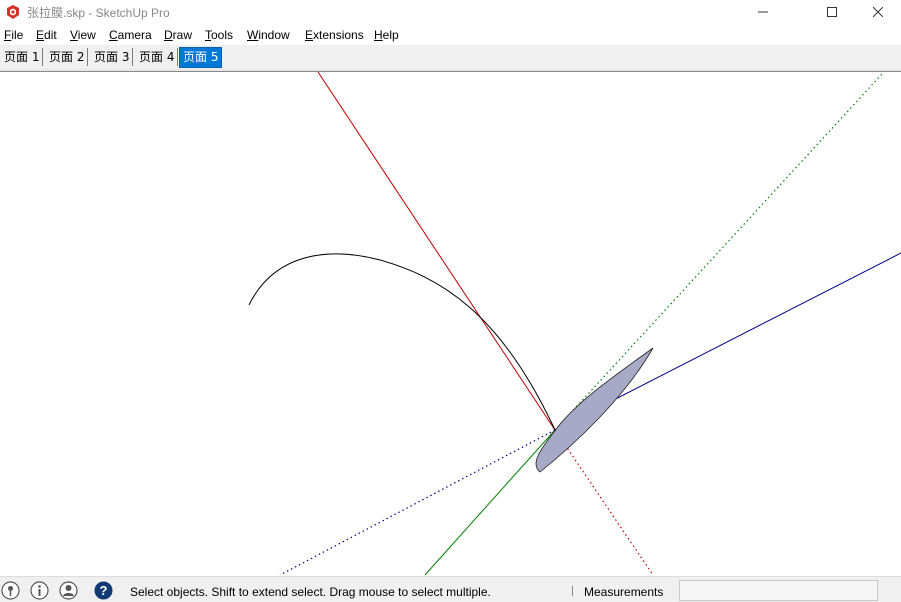 This screenshot has width=901, height=602. Describe the element at coordinates (130, 35) in the screenshot. I see `menu-camera: Camera` at that location.